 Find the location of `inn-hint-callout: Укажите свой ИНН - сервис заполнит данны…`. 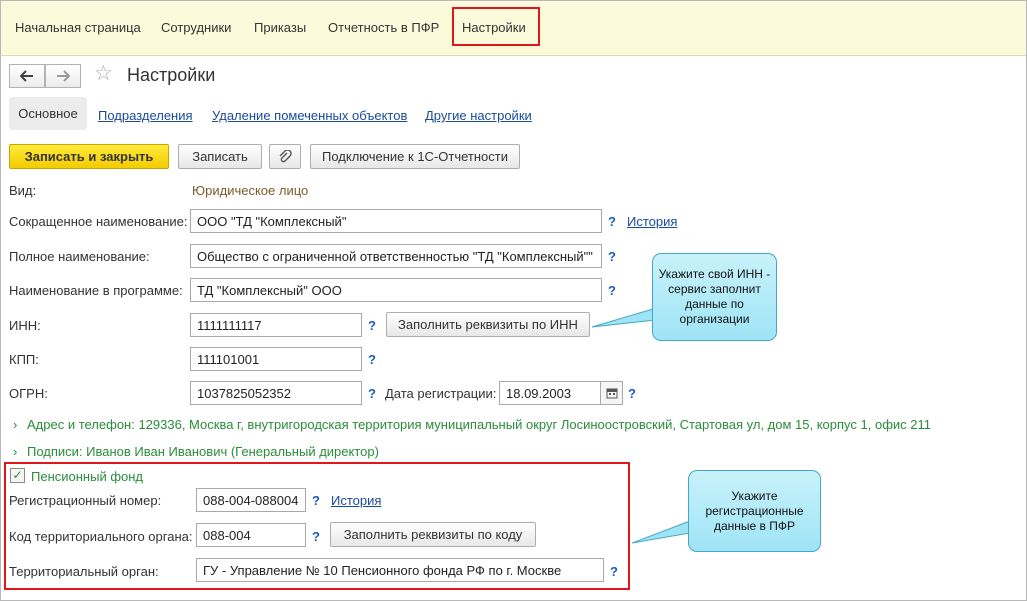

inn-hint-callout: Укажите свой ИНН - сервис заполнит данны… is located at coordinates (714, 297).